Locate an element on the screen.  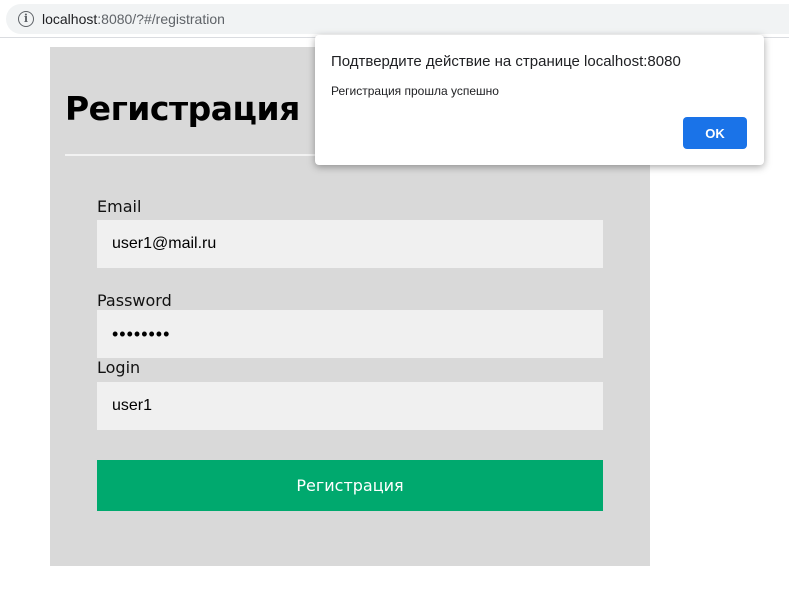
url-field: i localhost:8080/?#/registration is located at coordinates (397, 19).